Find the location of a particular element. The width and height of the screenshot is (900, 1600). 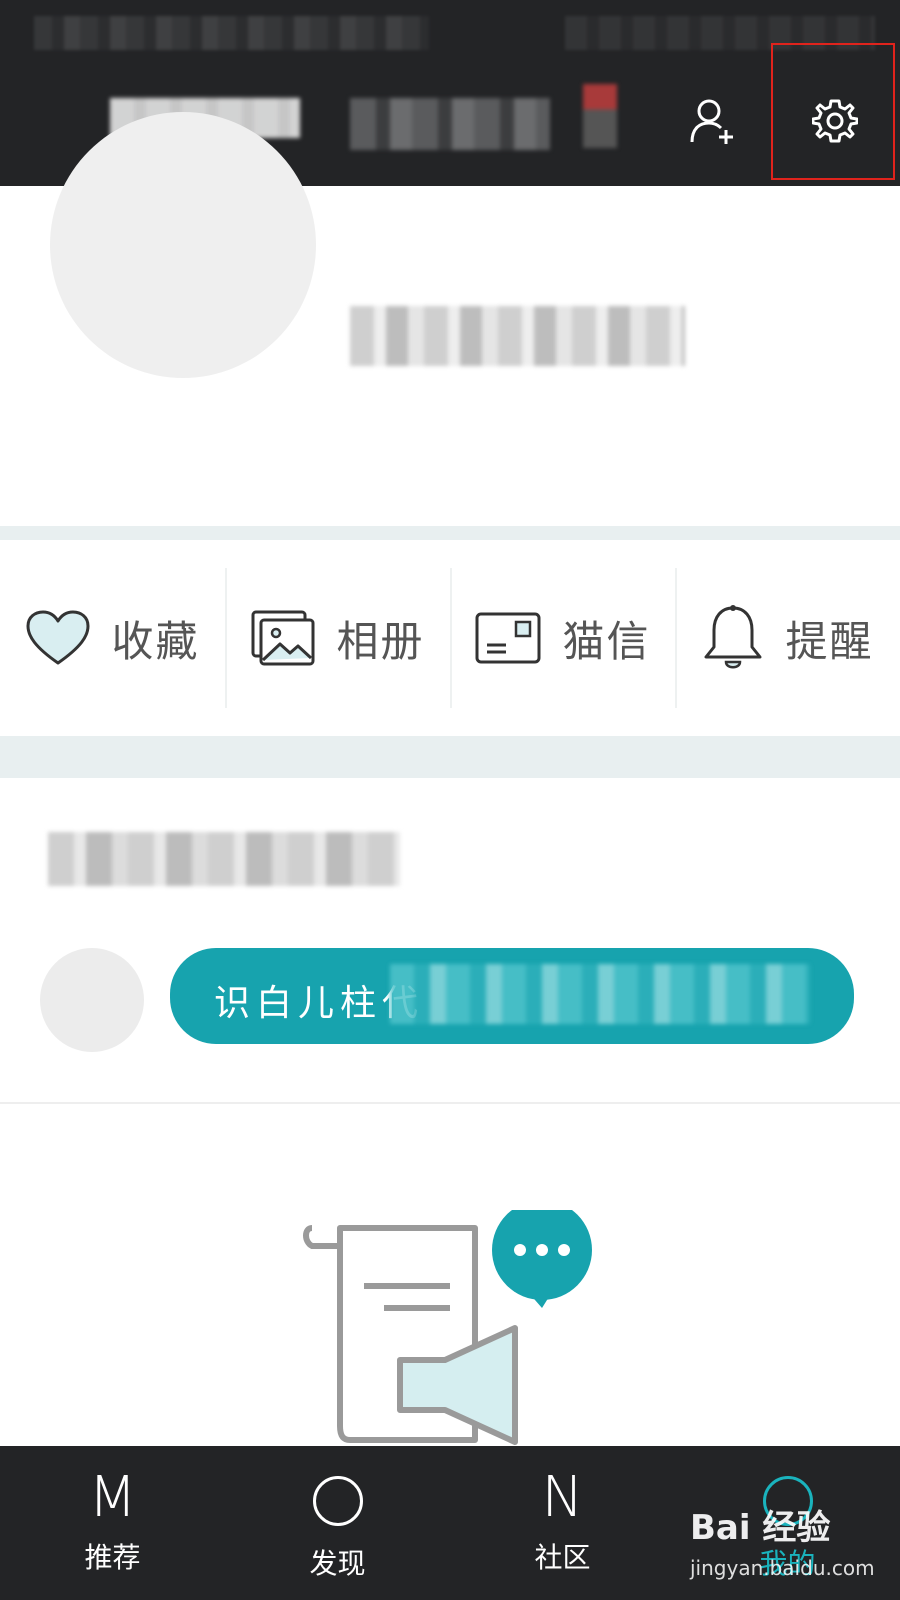

discover-icon is located at coordinates (337, 1501).